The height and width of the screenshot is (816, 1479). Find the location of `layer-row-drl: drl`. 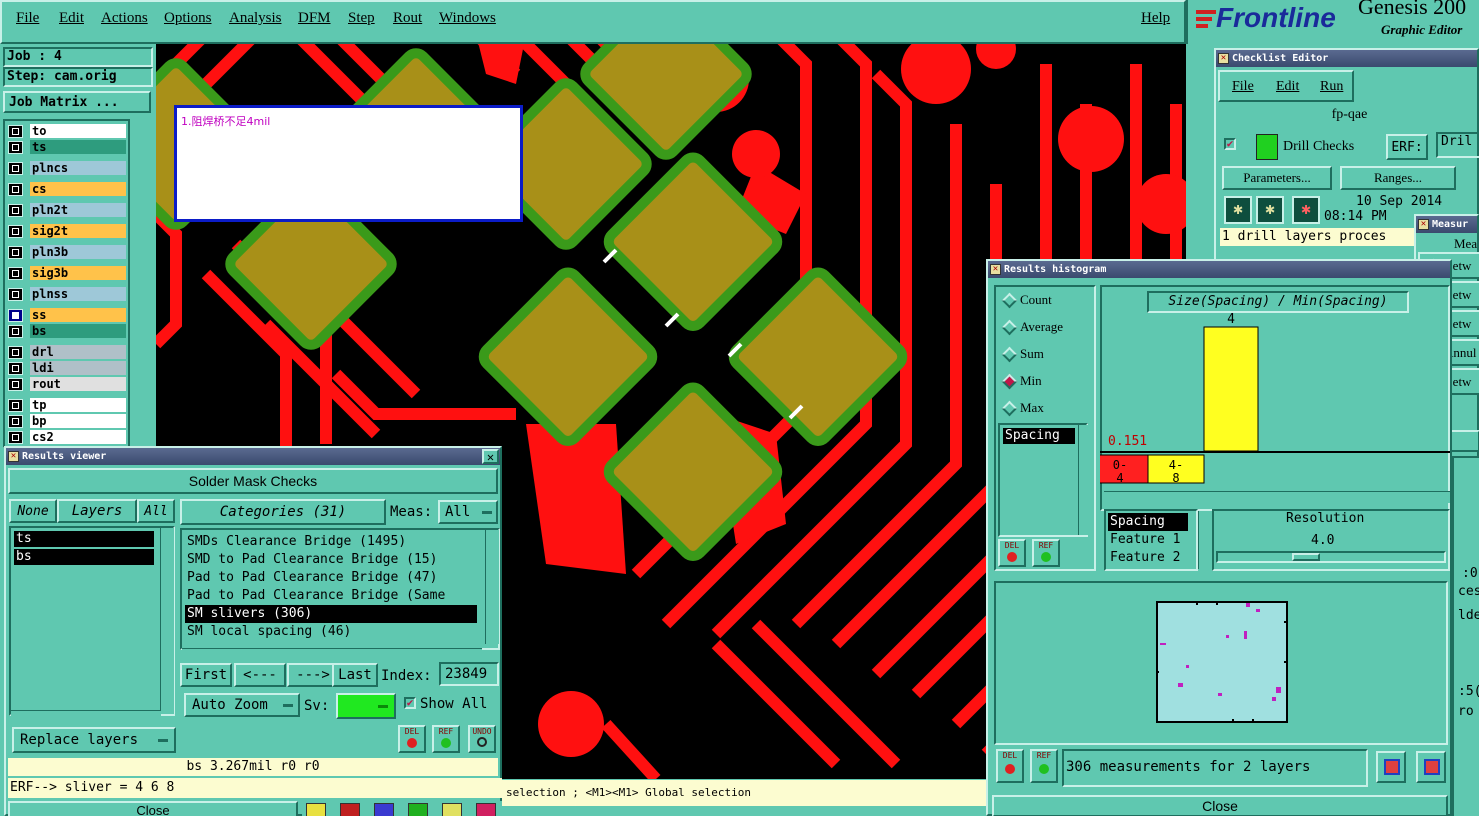

layer-row-drl: drl is located at coordinates (67, 352).